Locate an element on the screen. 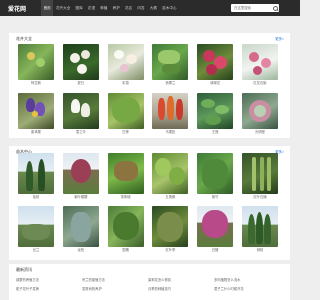 The height and width of the screenshot is (300, 320). seedling-card: 侧柏 is located at coordinates (259, 230).